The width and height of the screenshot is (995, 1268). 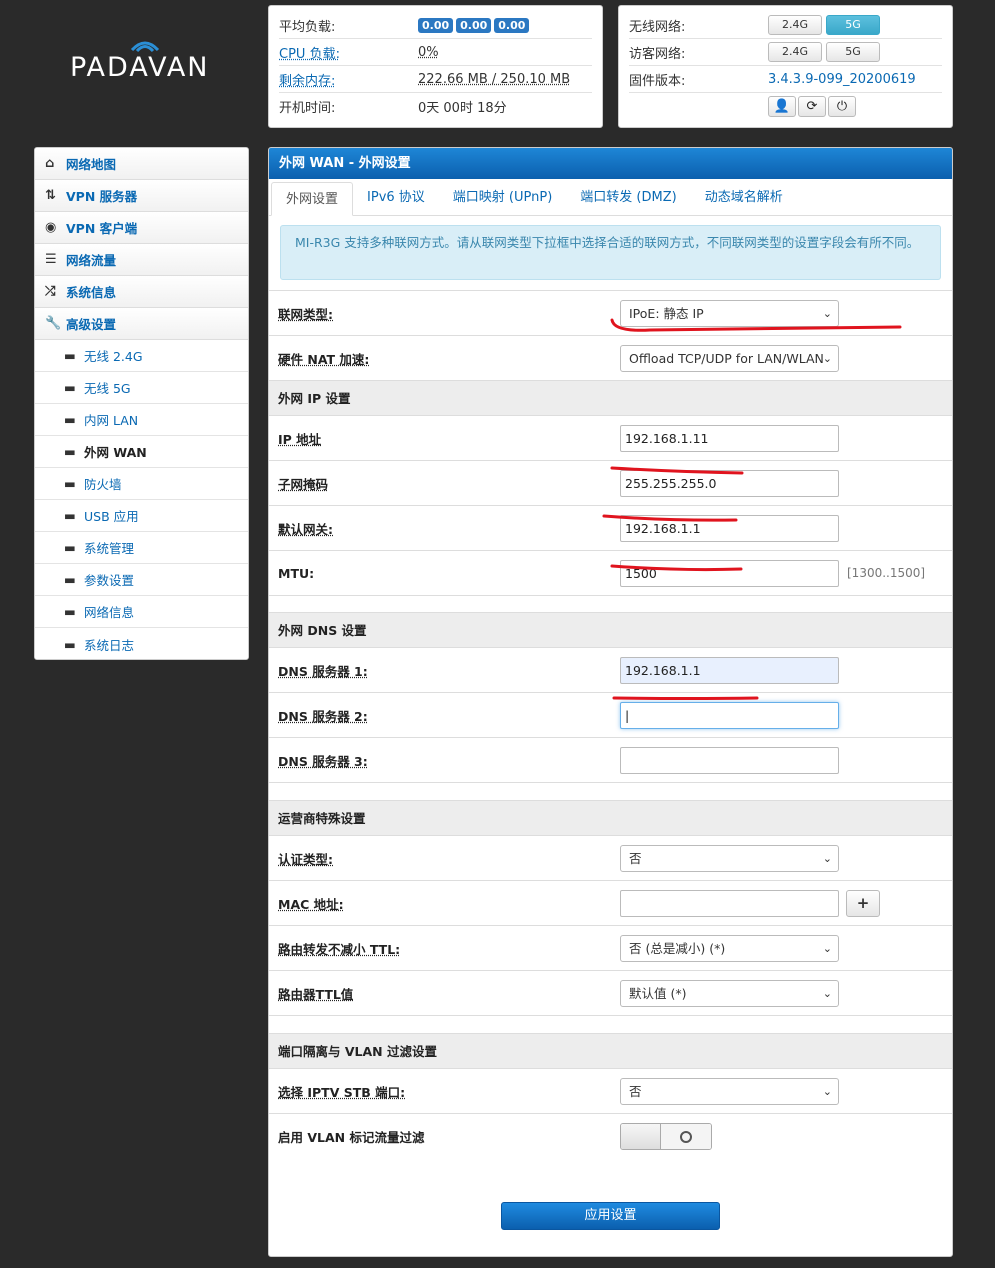 I want to click on power-icon: ⏻, so click(x=842, y=106).